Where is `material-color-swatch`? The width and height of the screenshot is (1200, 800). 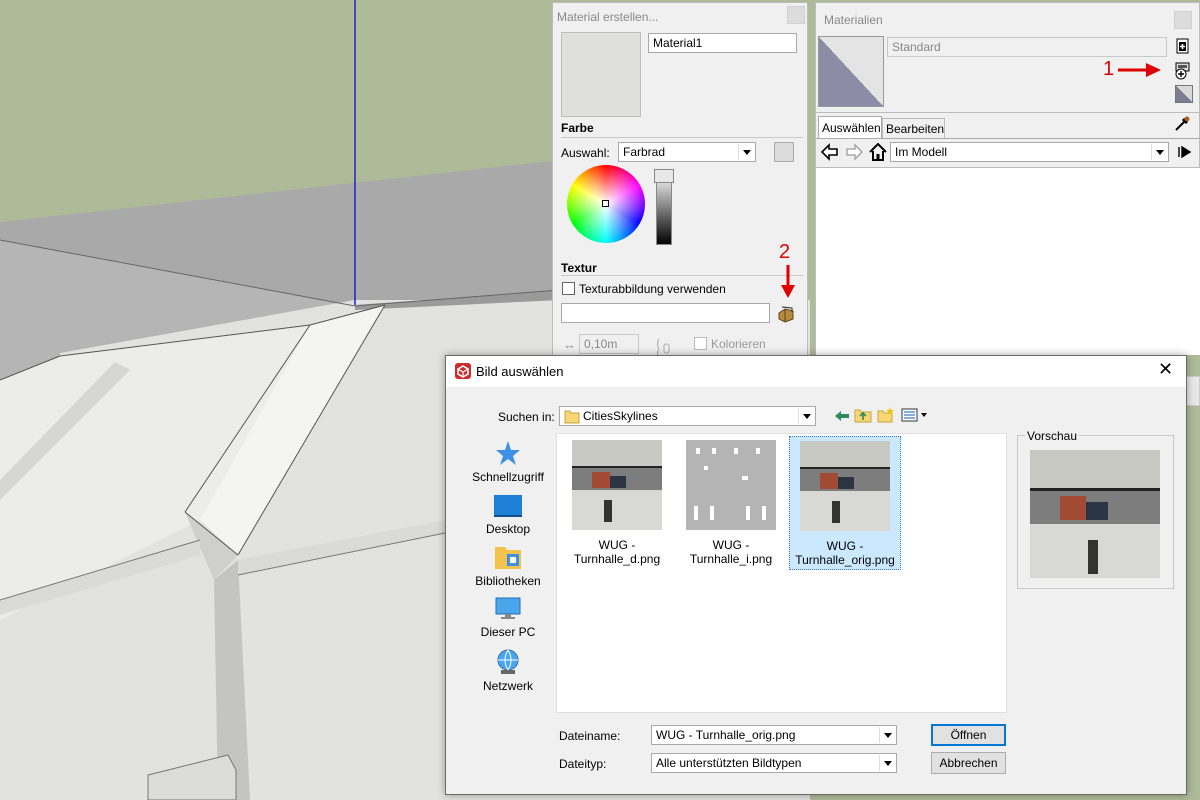
material-color-swatch is located at coordinates (601, 74).